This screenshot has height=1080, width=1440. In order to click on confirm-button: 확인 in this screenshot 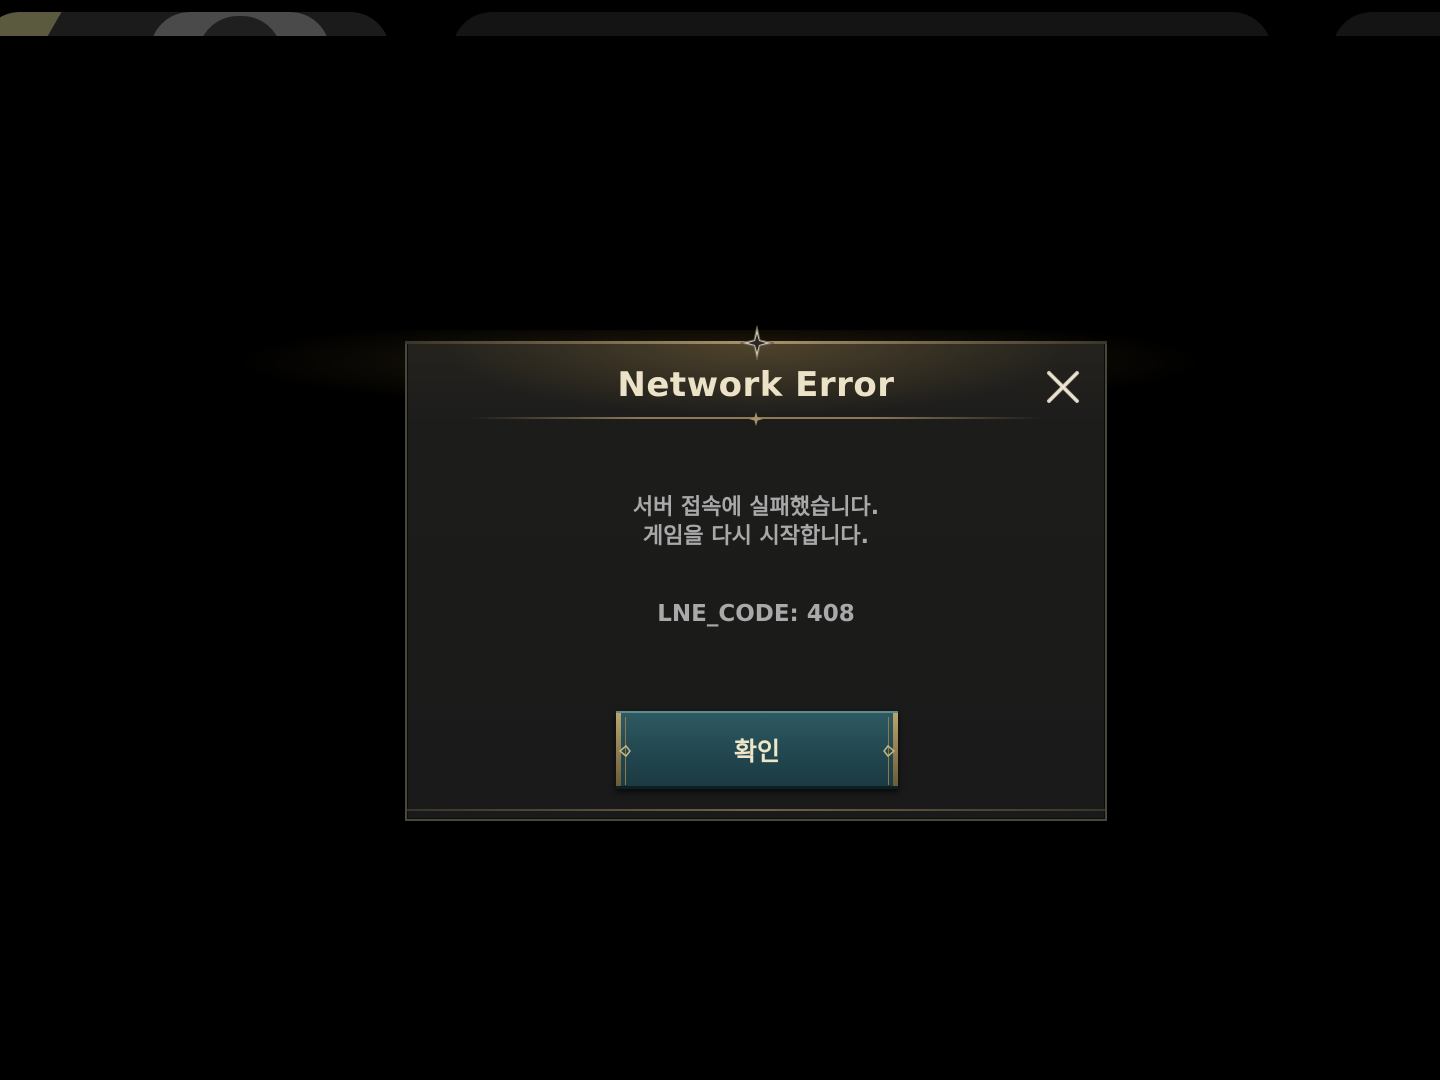, I will do `click(757, 750)`.